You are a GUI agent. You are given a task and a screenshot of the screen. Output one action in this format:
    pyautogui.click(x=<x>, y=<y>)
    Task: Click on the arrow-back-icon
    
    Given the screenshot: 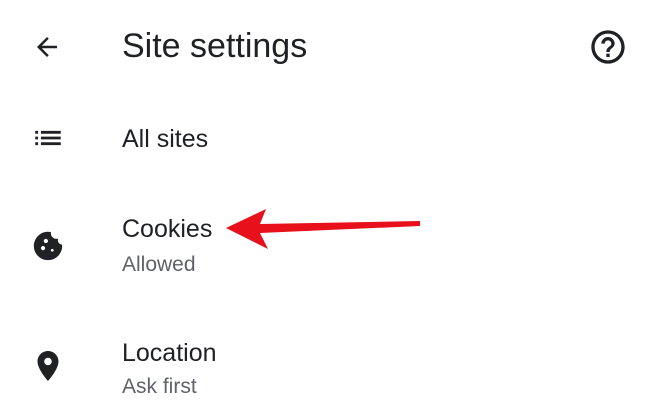 What is the action you would take?
    pyautogui.click(x=47, y=47)
    